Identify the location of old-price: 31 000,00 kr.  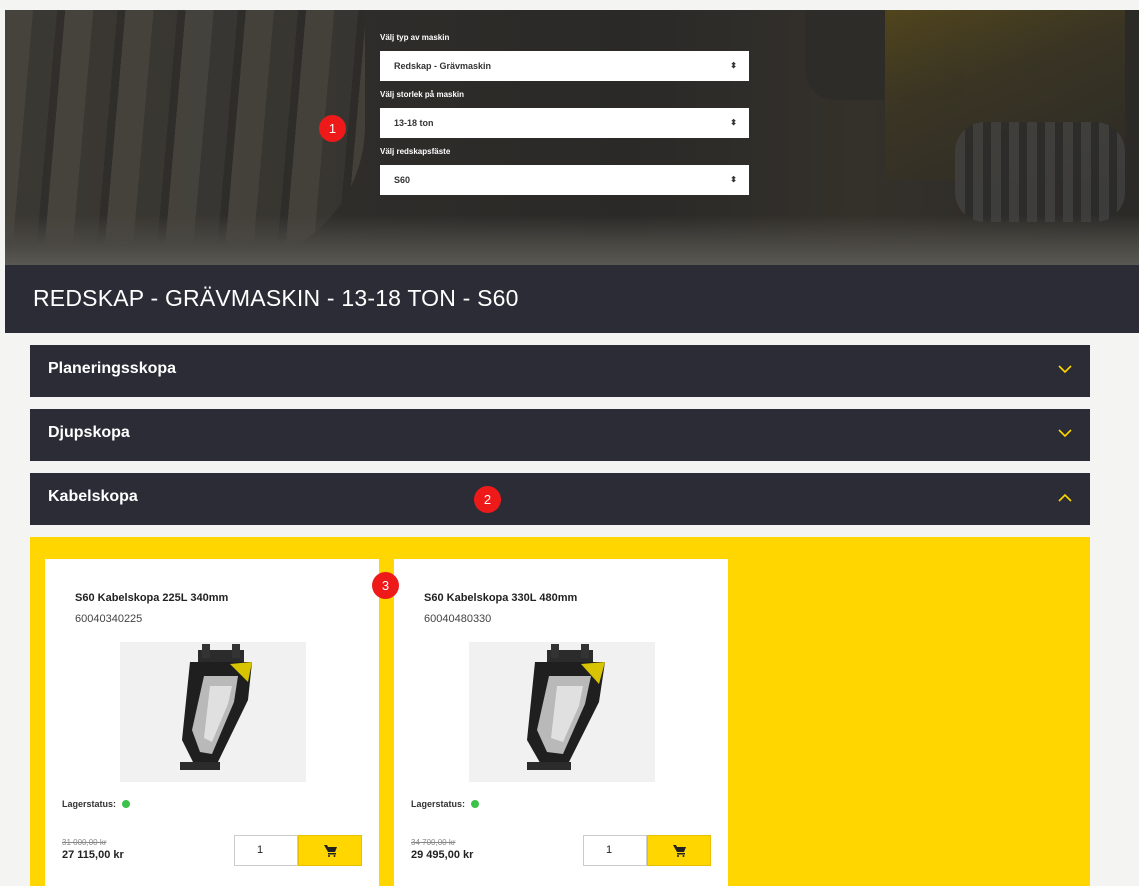
(84, 842).